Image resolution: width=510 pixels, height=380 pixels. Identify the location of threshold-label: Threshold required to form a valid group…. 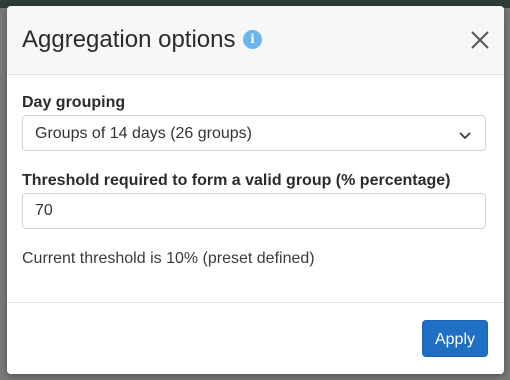
(236, 180).